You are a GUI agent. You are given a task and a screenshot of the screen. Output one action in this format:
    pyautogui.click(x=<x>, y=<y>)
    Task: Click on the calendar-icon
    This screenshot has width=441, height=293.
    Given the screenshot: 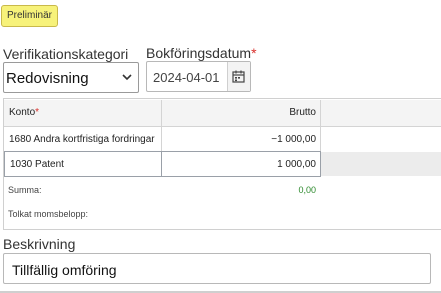 What is the action you would take?
    pyautogui.click(x=238, y=76)
    